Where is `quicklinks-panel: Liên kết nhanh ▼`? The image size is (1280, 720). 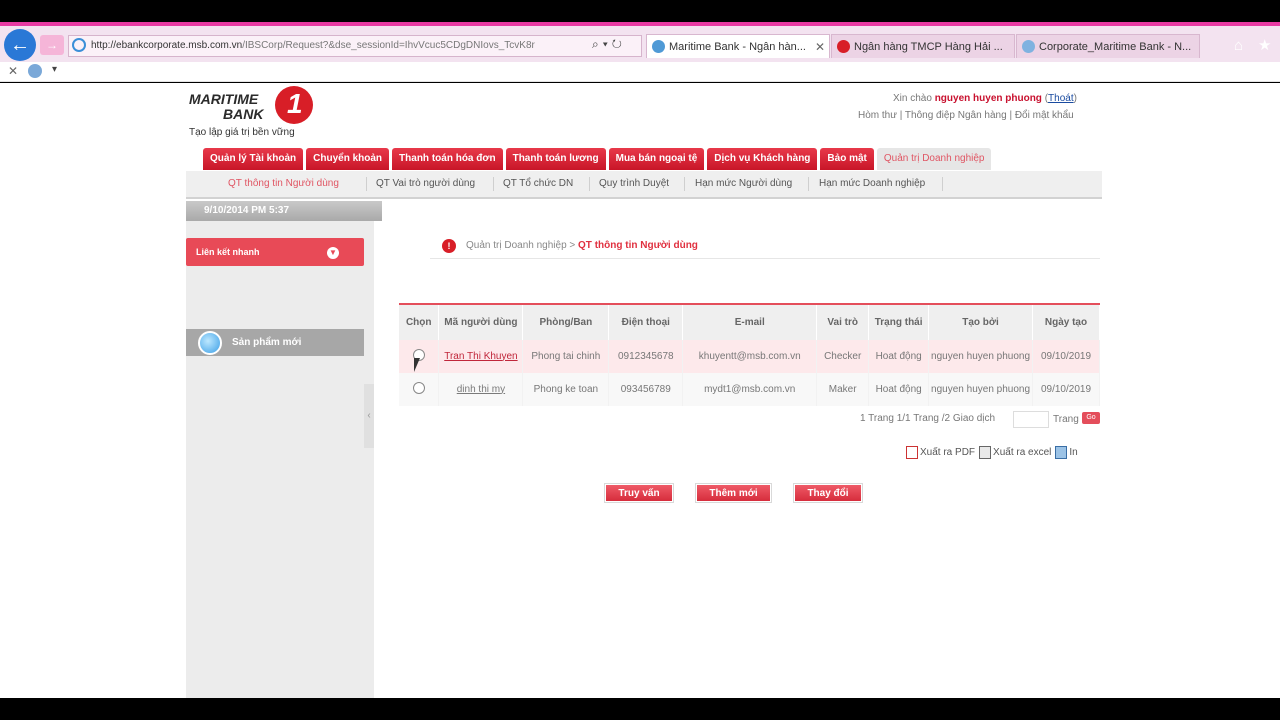 quicklinks-panel: Liên kết nhanh ▼ is located at coordinates (275, 252).